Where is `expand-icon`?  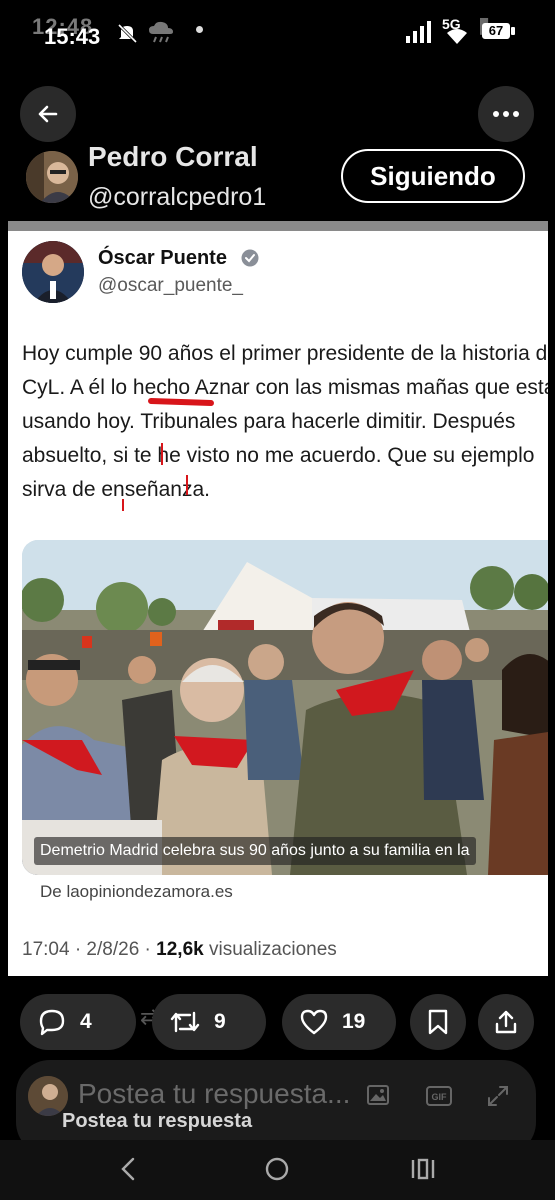
expand-icon is located at coordinates (498, 1096).